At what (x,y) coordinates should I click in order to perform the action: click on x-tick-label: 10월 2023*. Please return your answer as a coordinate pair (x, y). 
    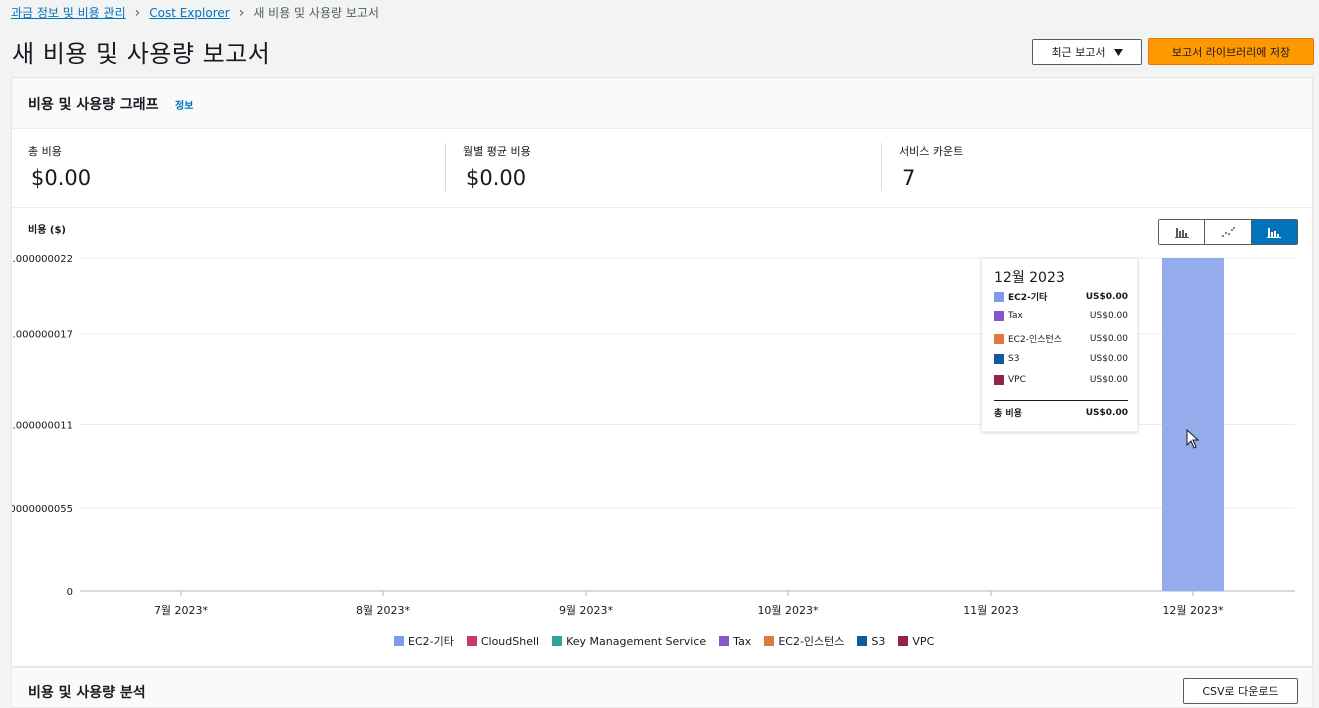
    Looking at the image, I should click on (788, 610).